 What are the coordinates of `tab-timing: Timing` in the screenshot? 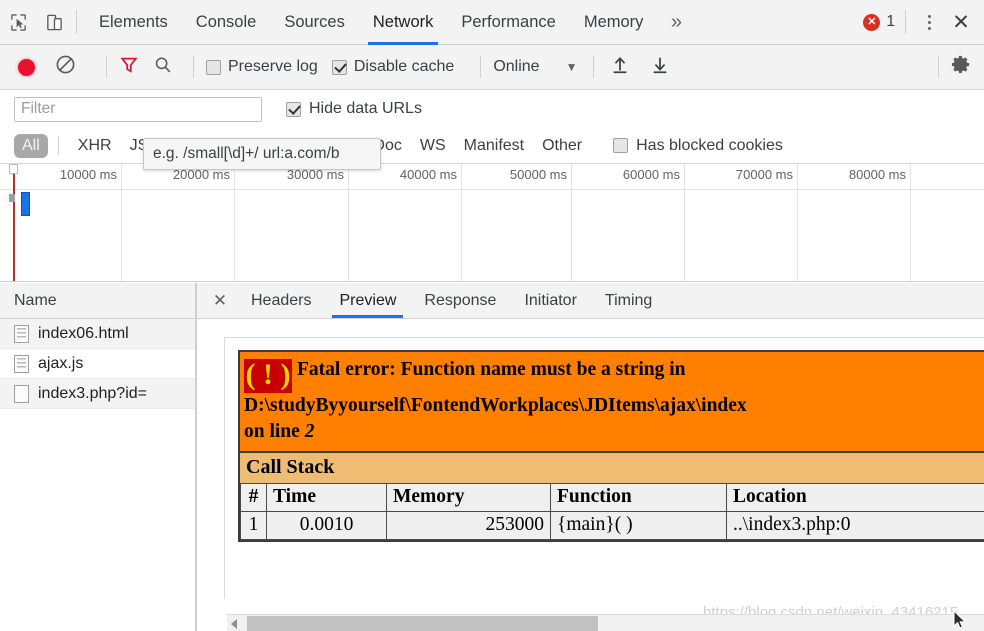 It's located at (628, 300).